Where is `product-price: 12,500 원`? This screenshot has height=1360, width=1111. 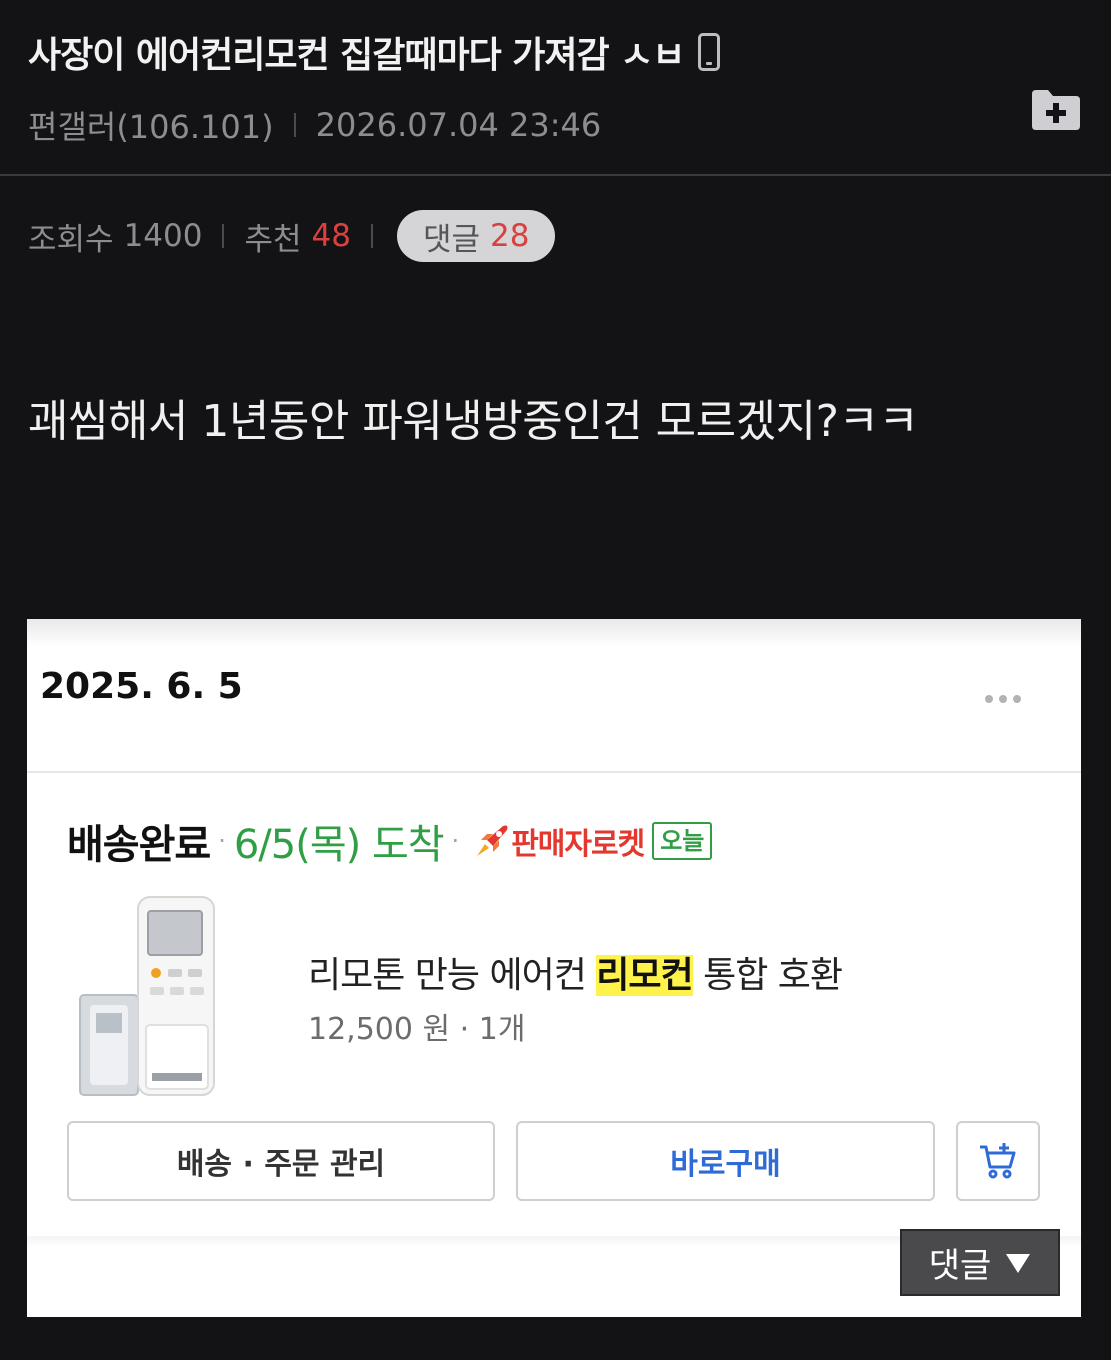 product-price: 12,500 원 is located at coordinates (379, 1029).